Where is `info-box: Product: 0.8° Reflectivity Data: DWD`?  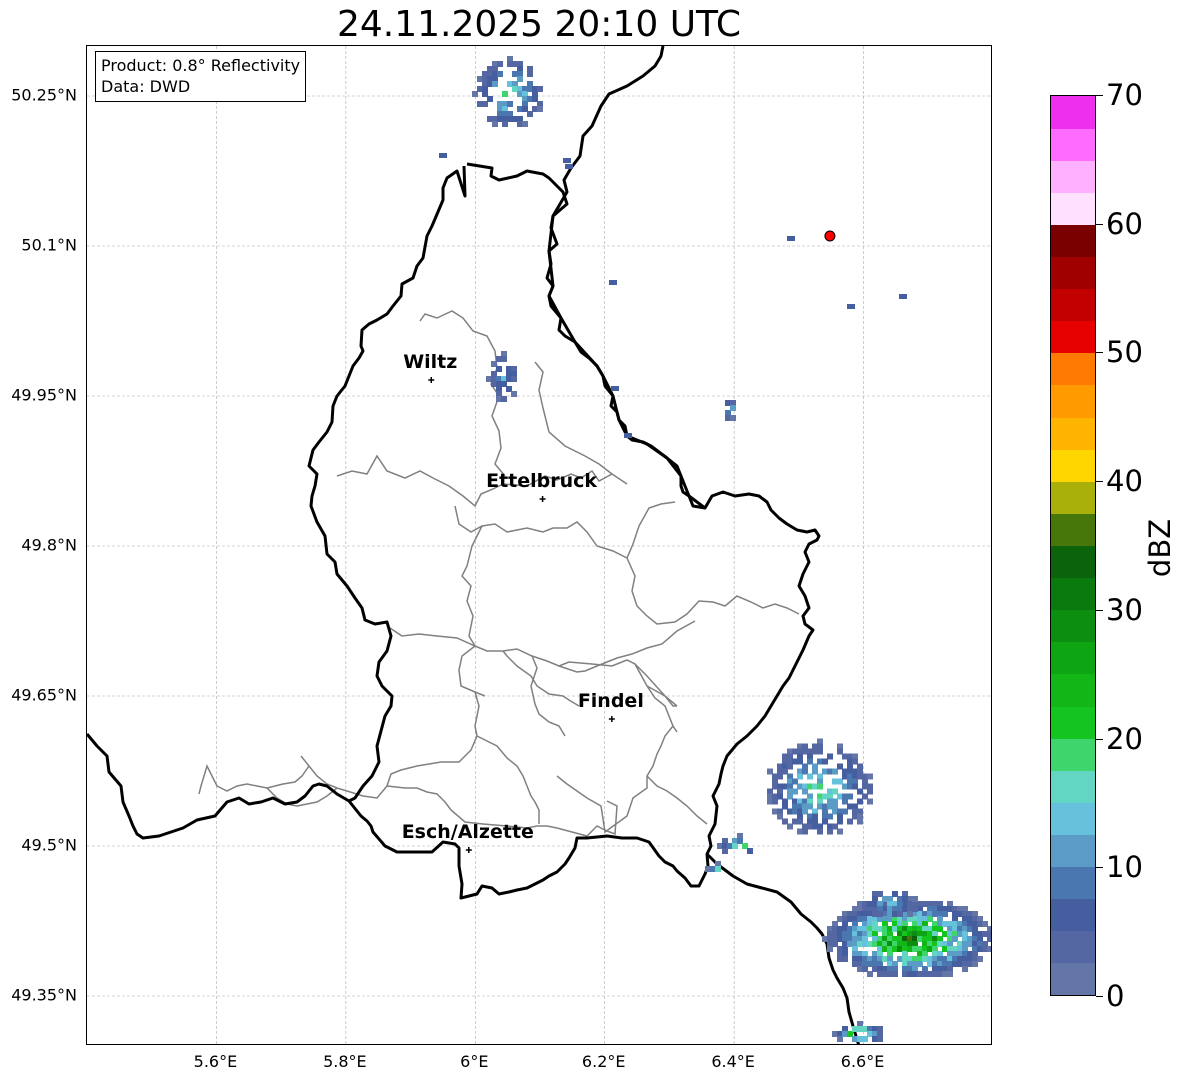
info-box: Product: 0.8° Reflectivity Data: DWD is located at coordinates (201, 76).